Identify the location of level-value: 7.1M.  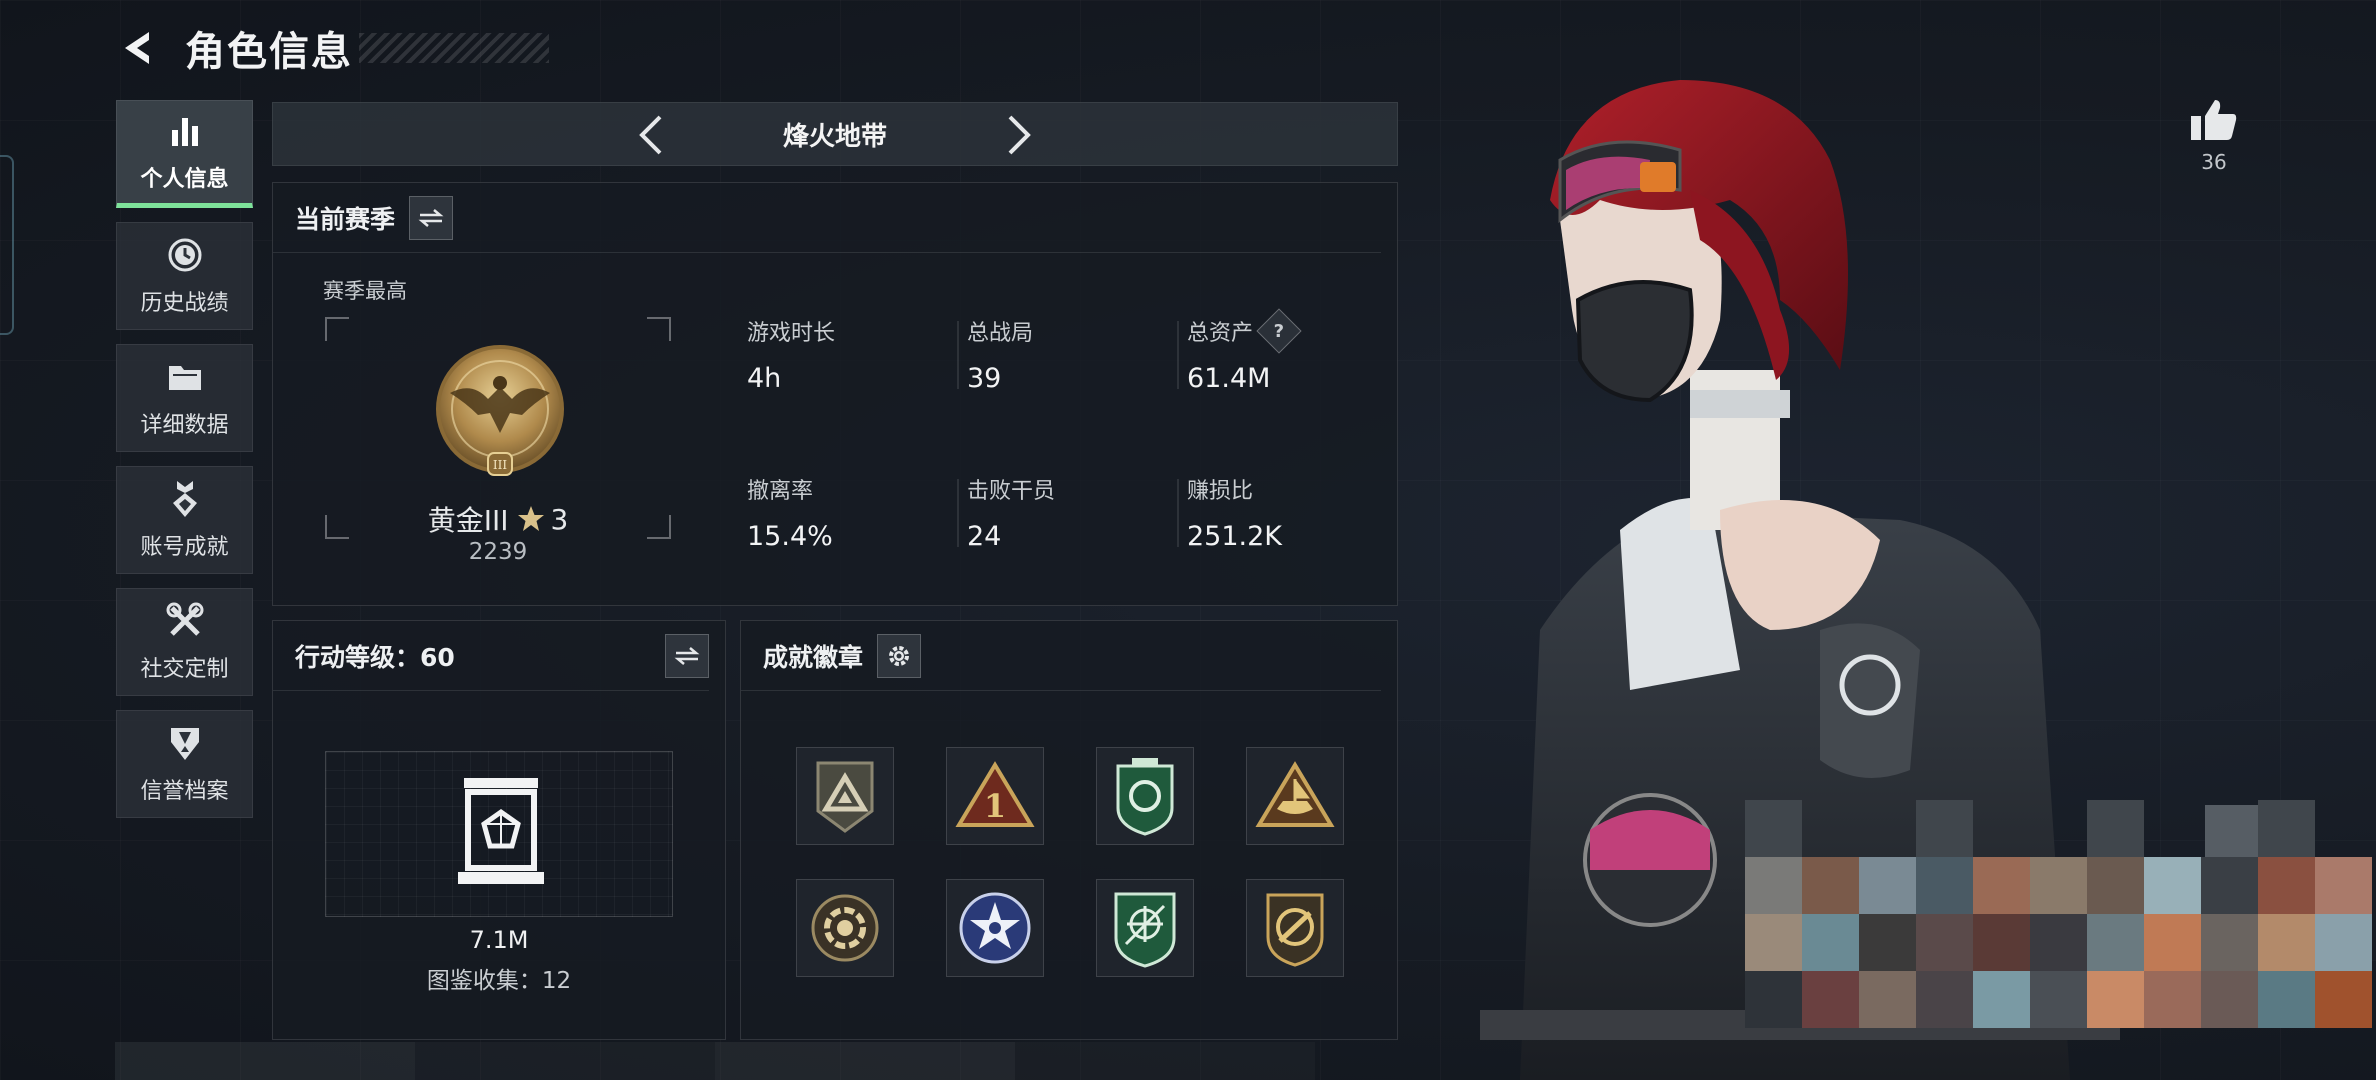
(499, 940).